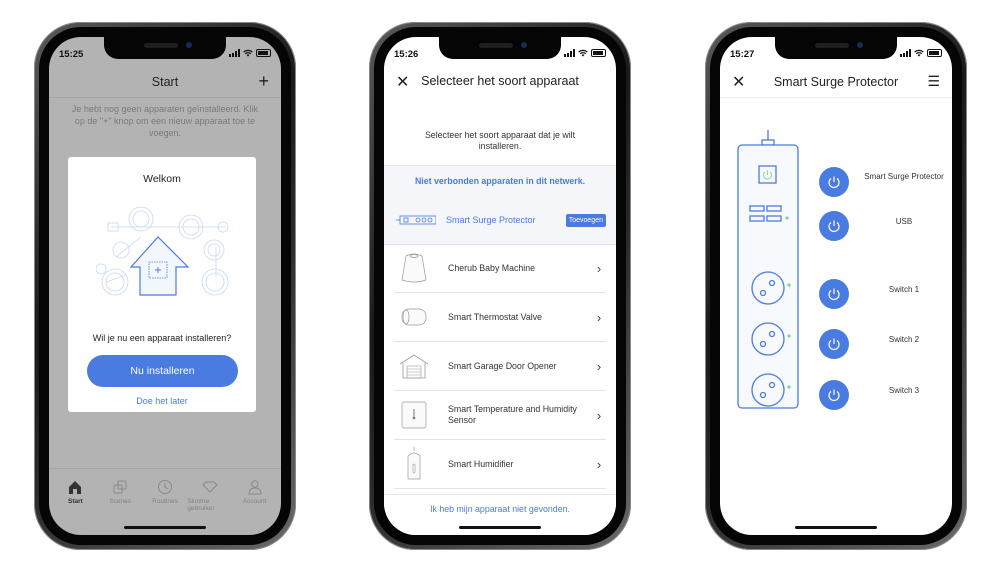  I want to click on control-label: Switch 1, so click(904, 289).